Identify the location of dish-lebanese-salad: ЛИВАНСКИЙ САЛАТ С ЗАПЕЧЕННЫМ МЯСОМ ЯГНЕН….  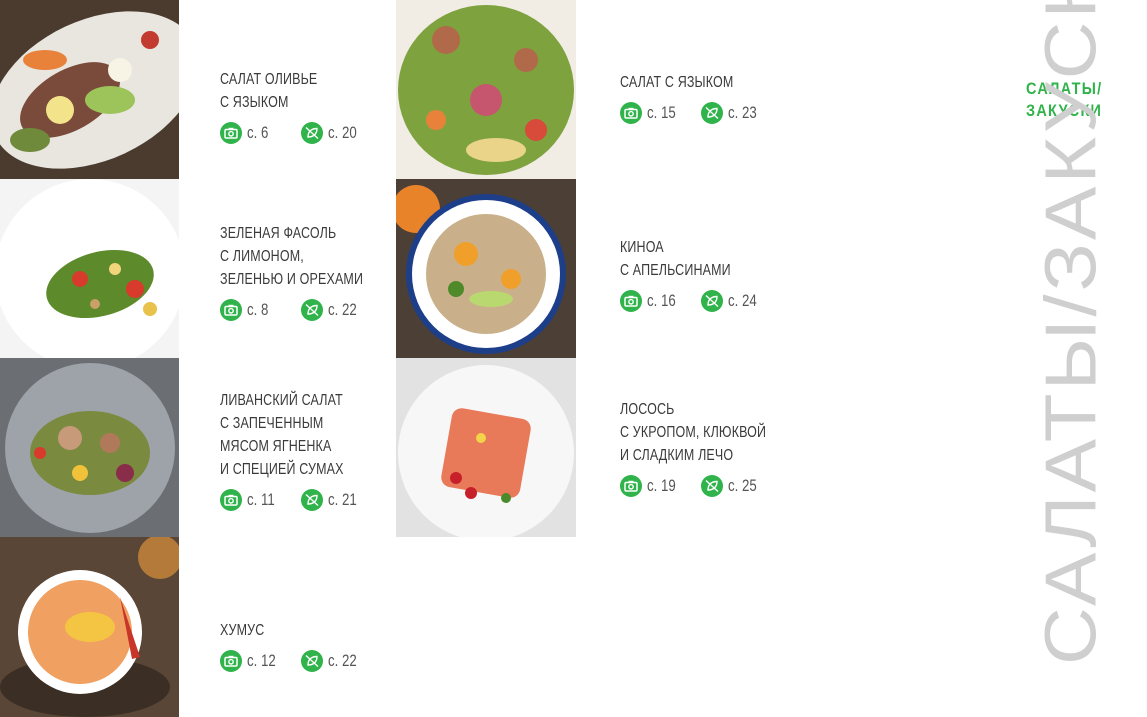
(301, 450).